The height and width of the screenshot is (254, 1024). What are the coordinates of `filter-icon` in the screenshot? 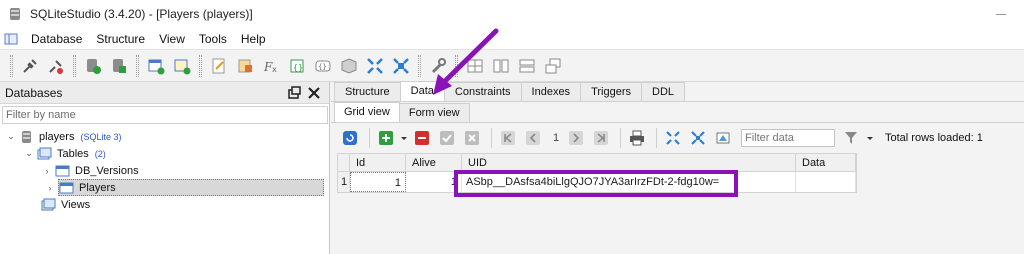 It's located at (852, 138).